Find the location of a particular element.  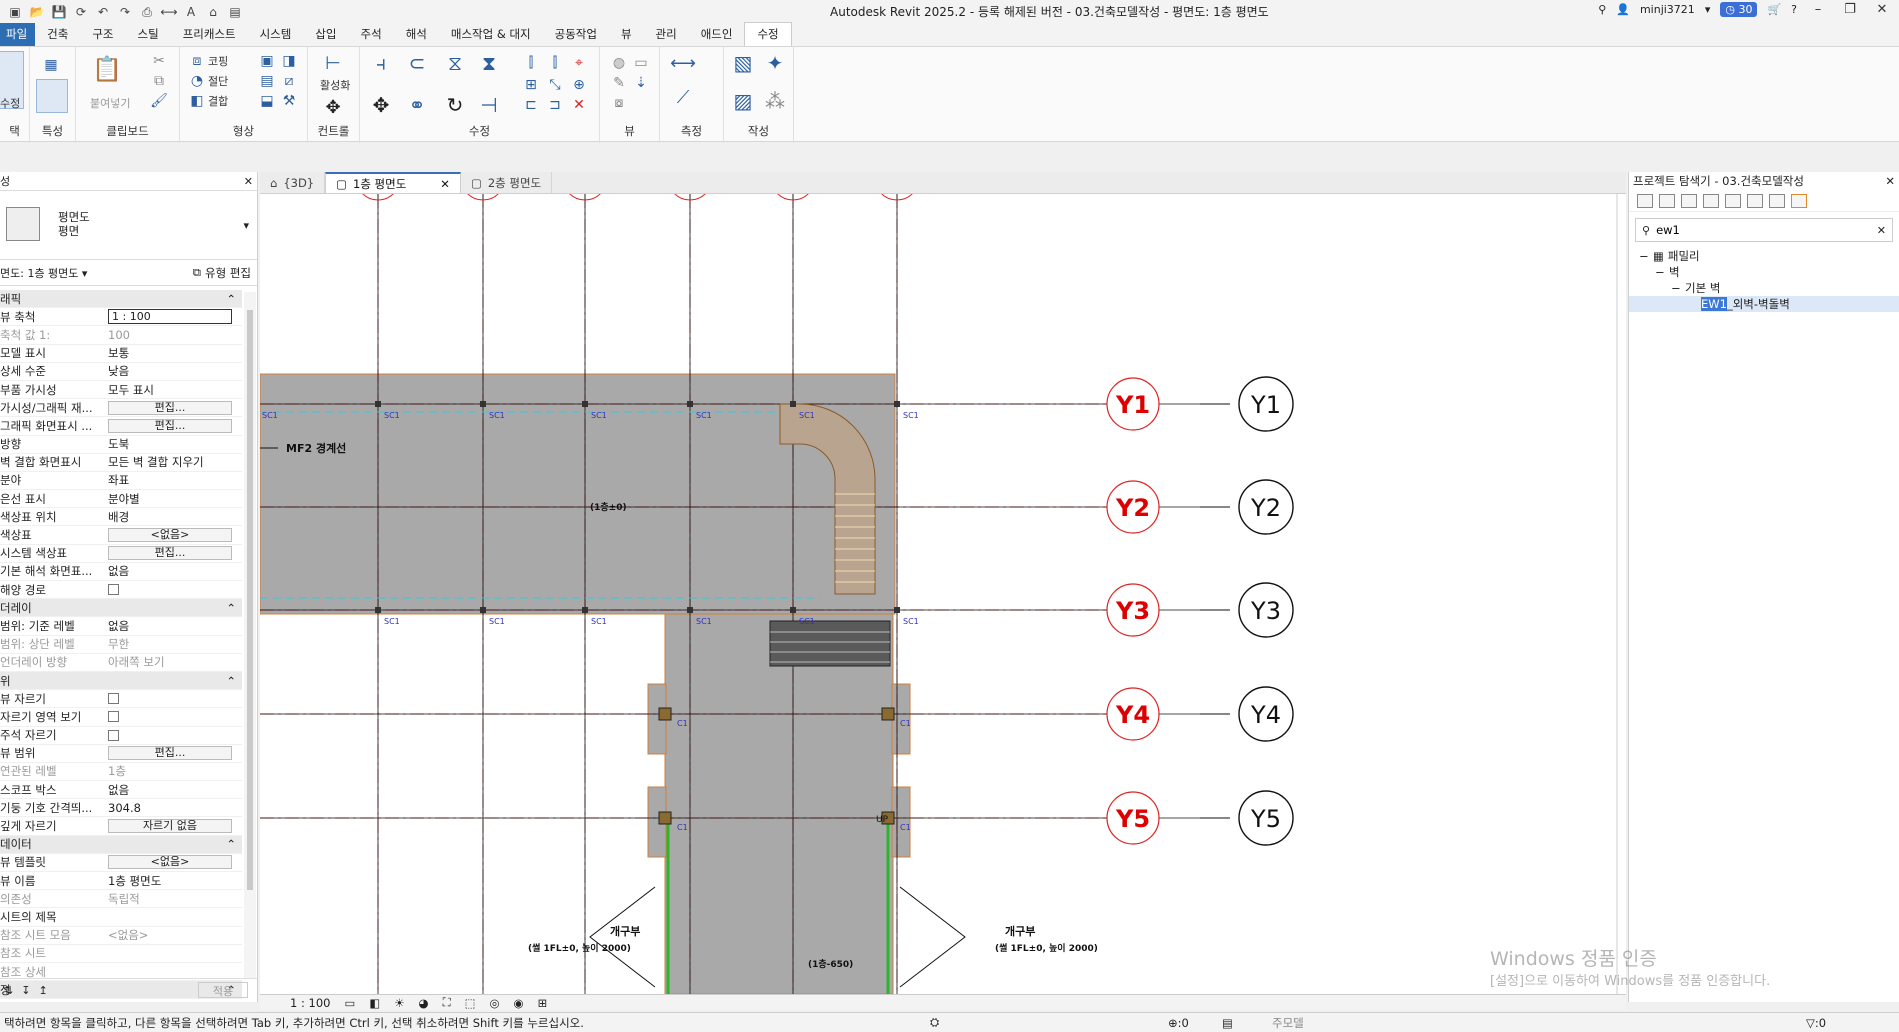

wall-joins-icon: ▣ is located at coordinates (267, 61).